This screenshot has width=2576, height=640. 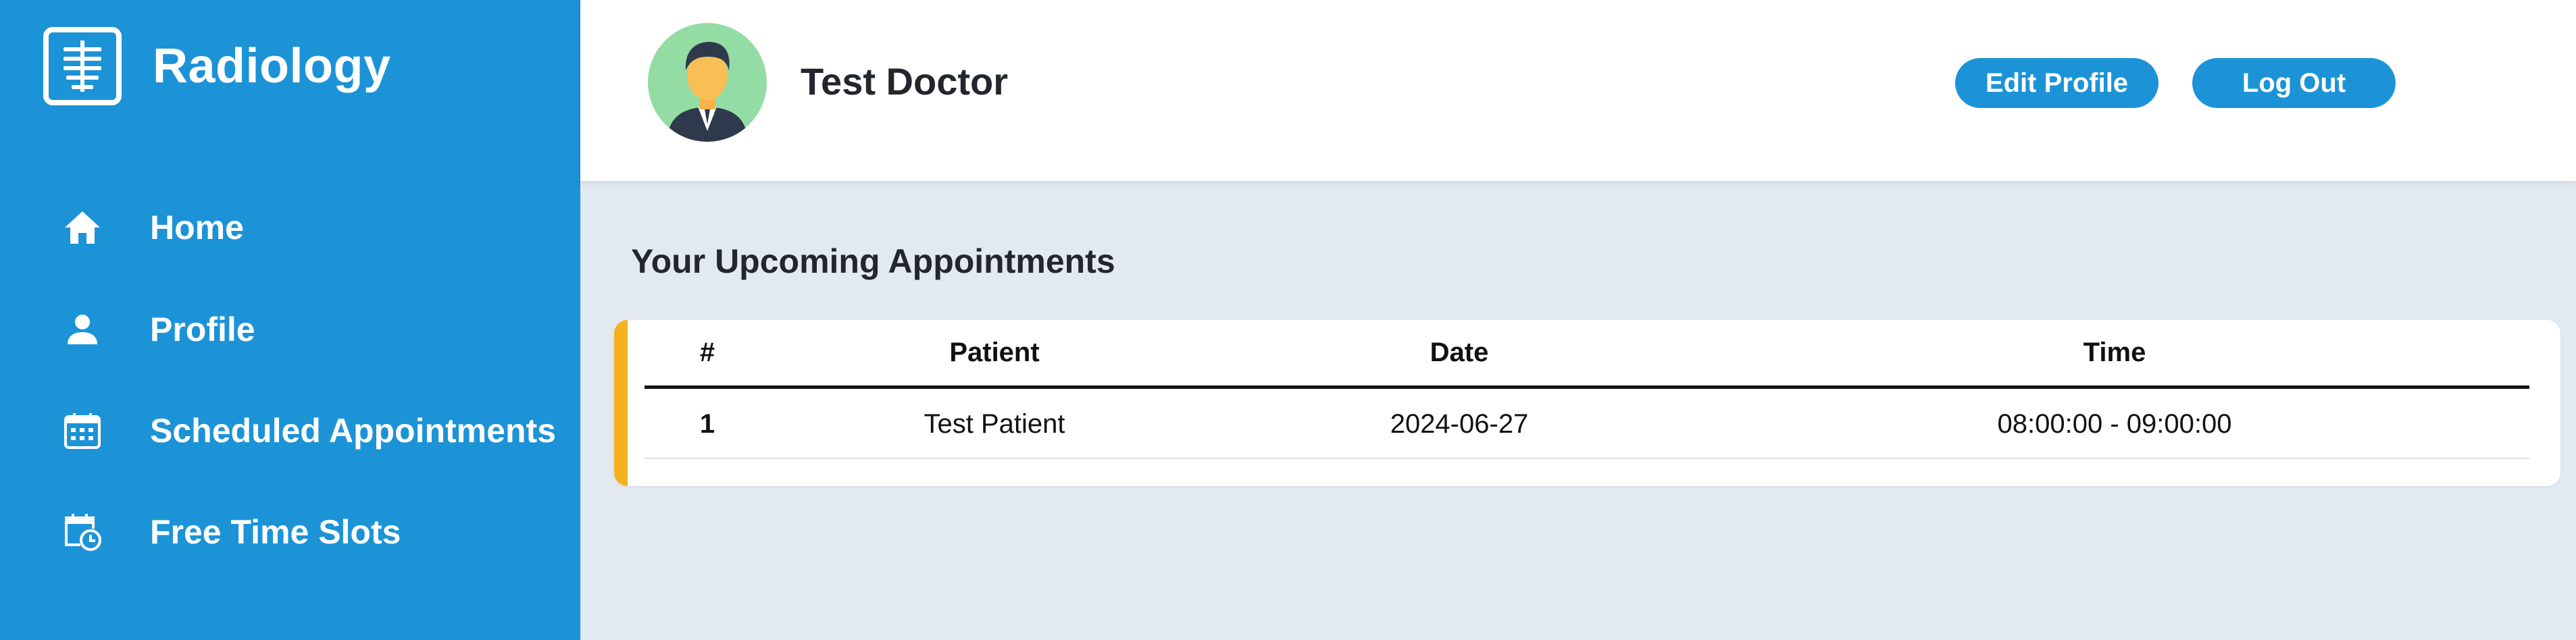 I want to click on column-header-time: Time, so click(x=2114, y=352).